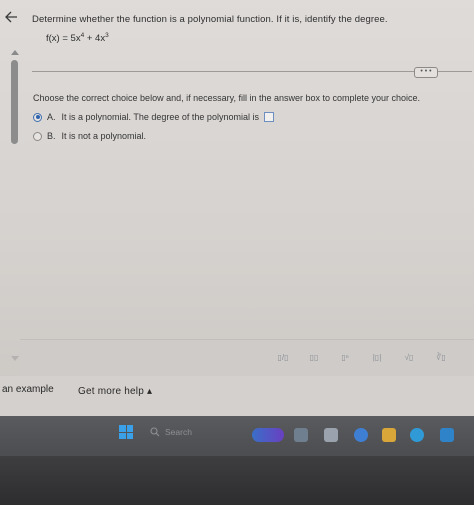 The height and width of the screenshot is (505, 474). What do you see at coordinates (63, 38) in the screenshot?
I see `function-lhs: f(x) = 5x` at bounding box center [63, 38].